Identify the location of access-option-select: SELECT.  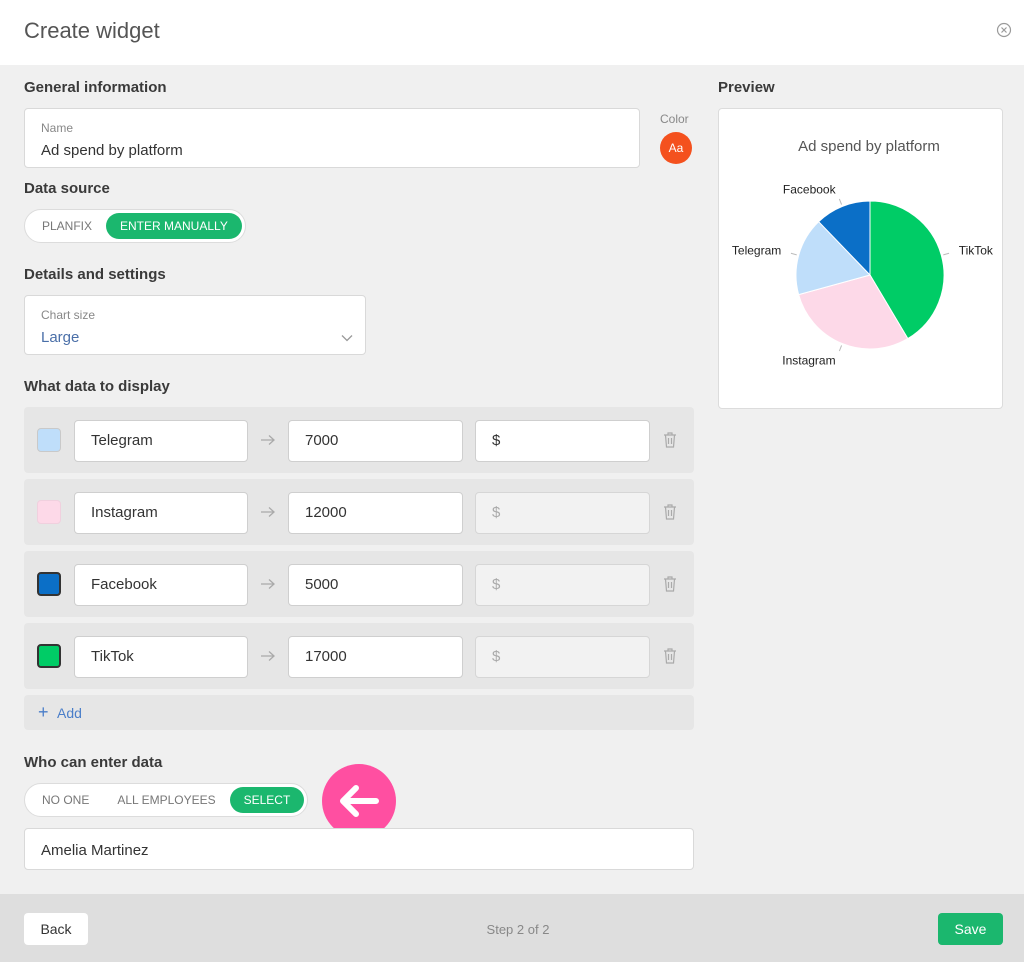
(267, 800).